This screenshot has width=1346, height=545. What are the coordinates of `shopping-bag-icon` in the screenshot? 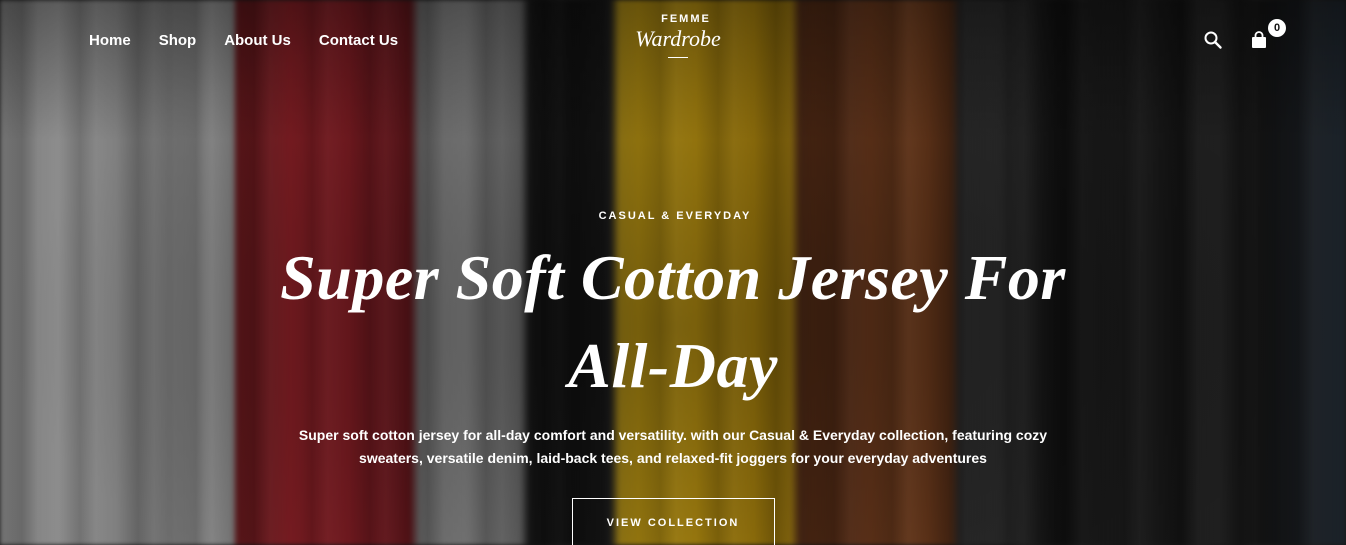 It's located at (1259, 39).